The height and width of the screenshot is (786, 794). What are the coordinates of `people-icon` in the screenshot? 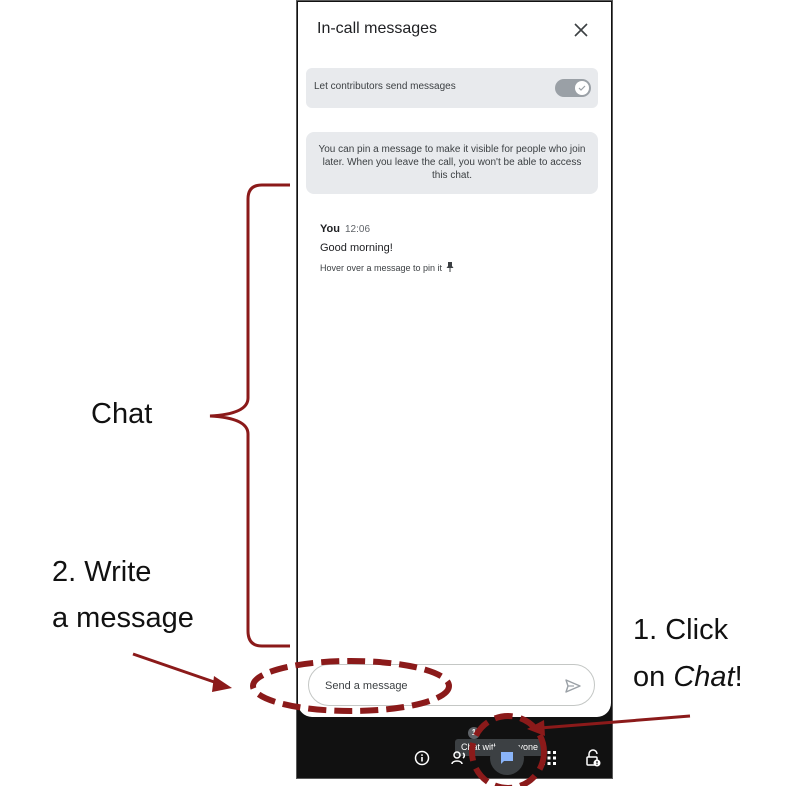 It's located at (460, 758).